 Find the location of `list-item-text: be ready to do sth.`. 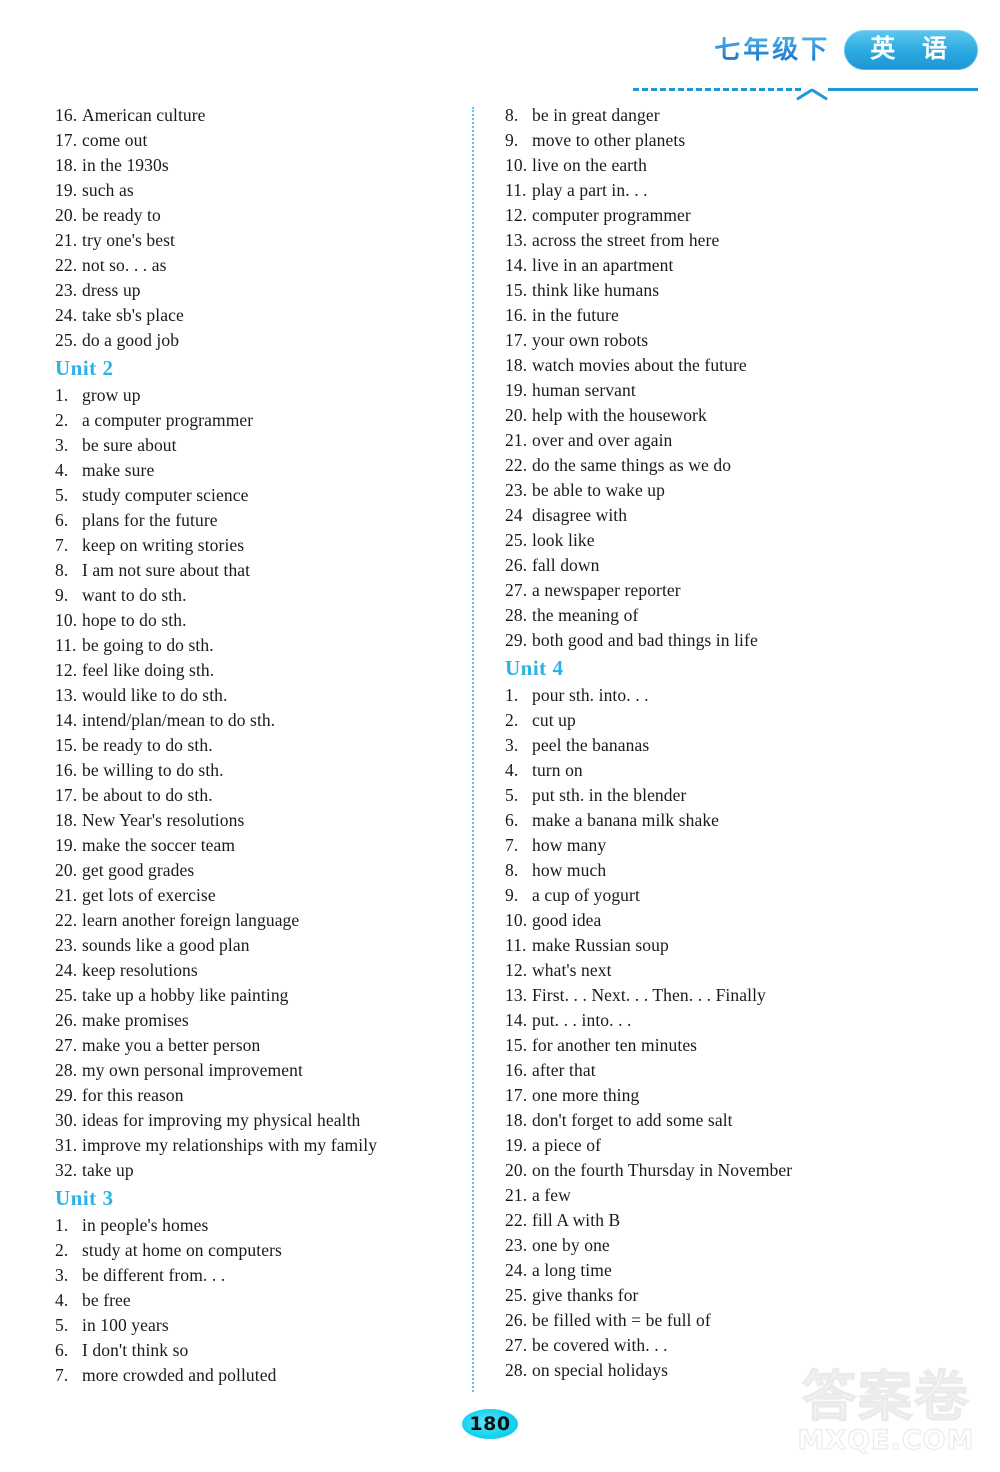

list-item-text: be ready to do sth. is located at coordinates (147, 745).